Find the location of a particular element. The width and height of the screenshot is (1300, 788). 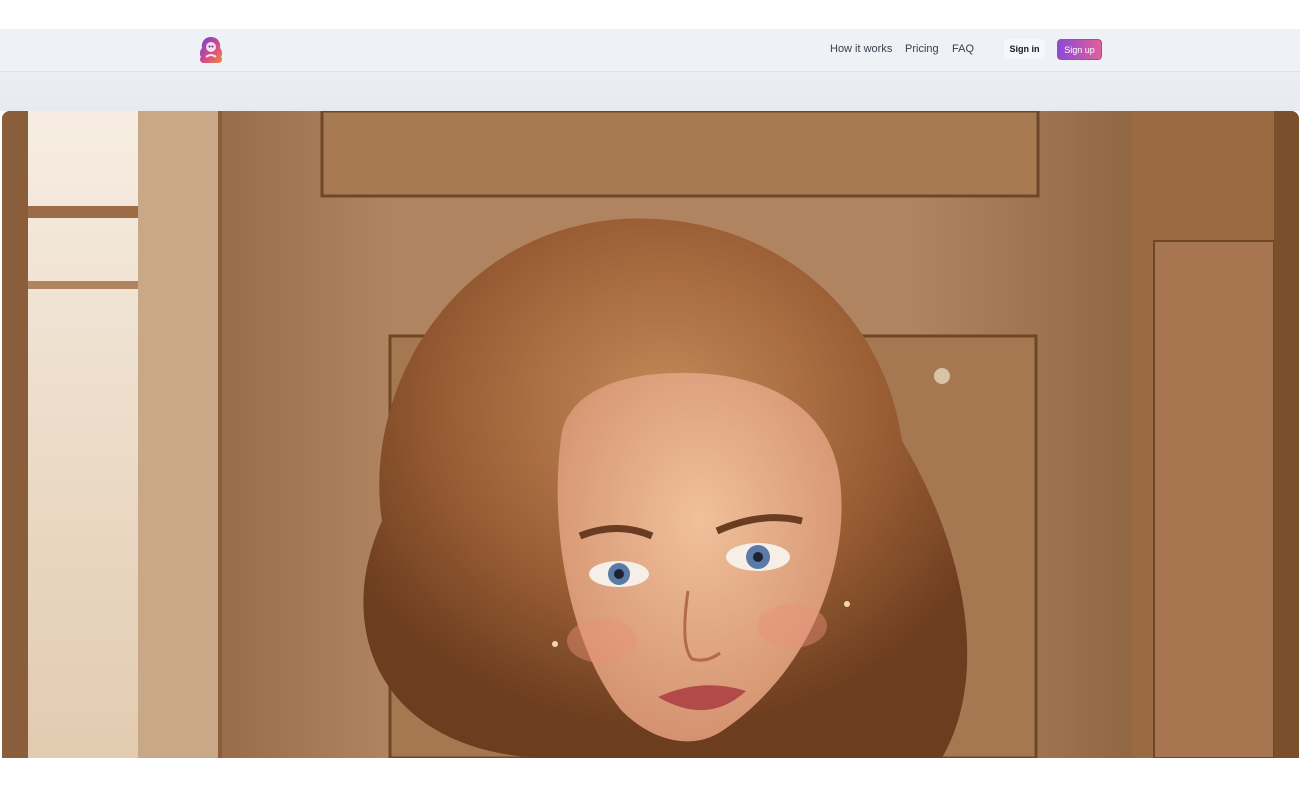

mascot-logo-icon is located at coordinates (211, 50).